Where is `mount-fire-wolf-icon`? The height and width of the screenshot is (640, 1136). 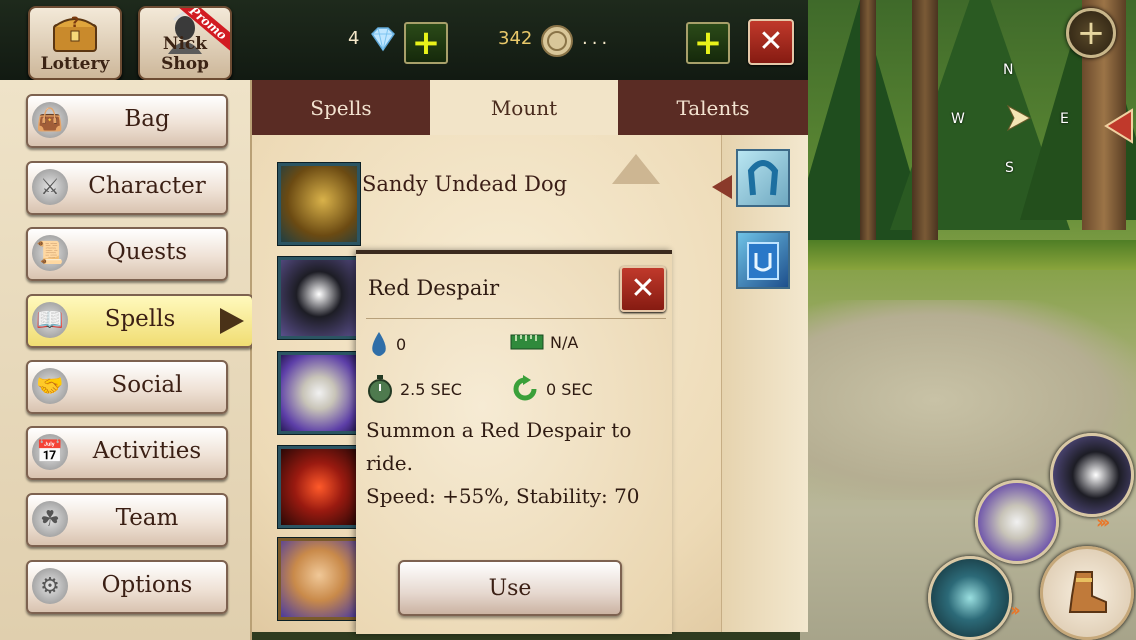 mount-fire-wolf-icon is located at coordinates (319, 487).